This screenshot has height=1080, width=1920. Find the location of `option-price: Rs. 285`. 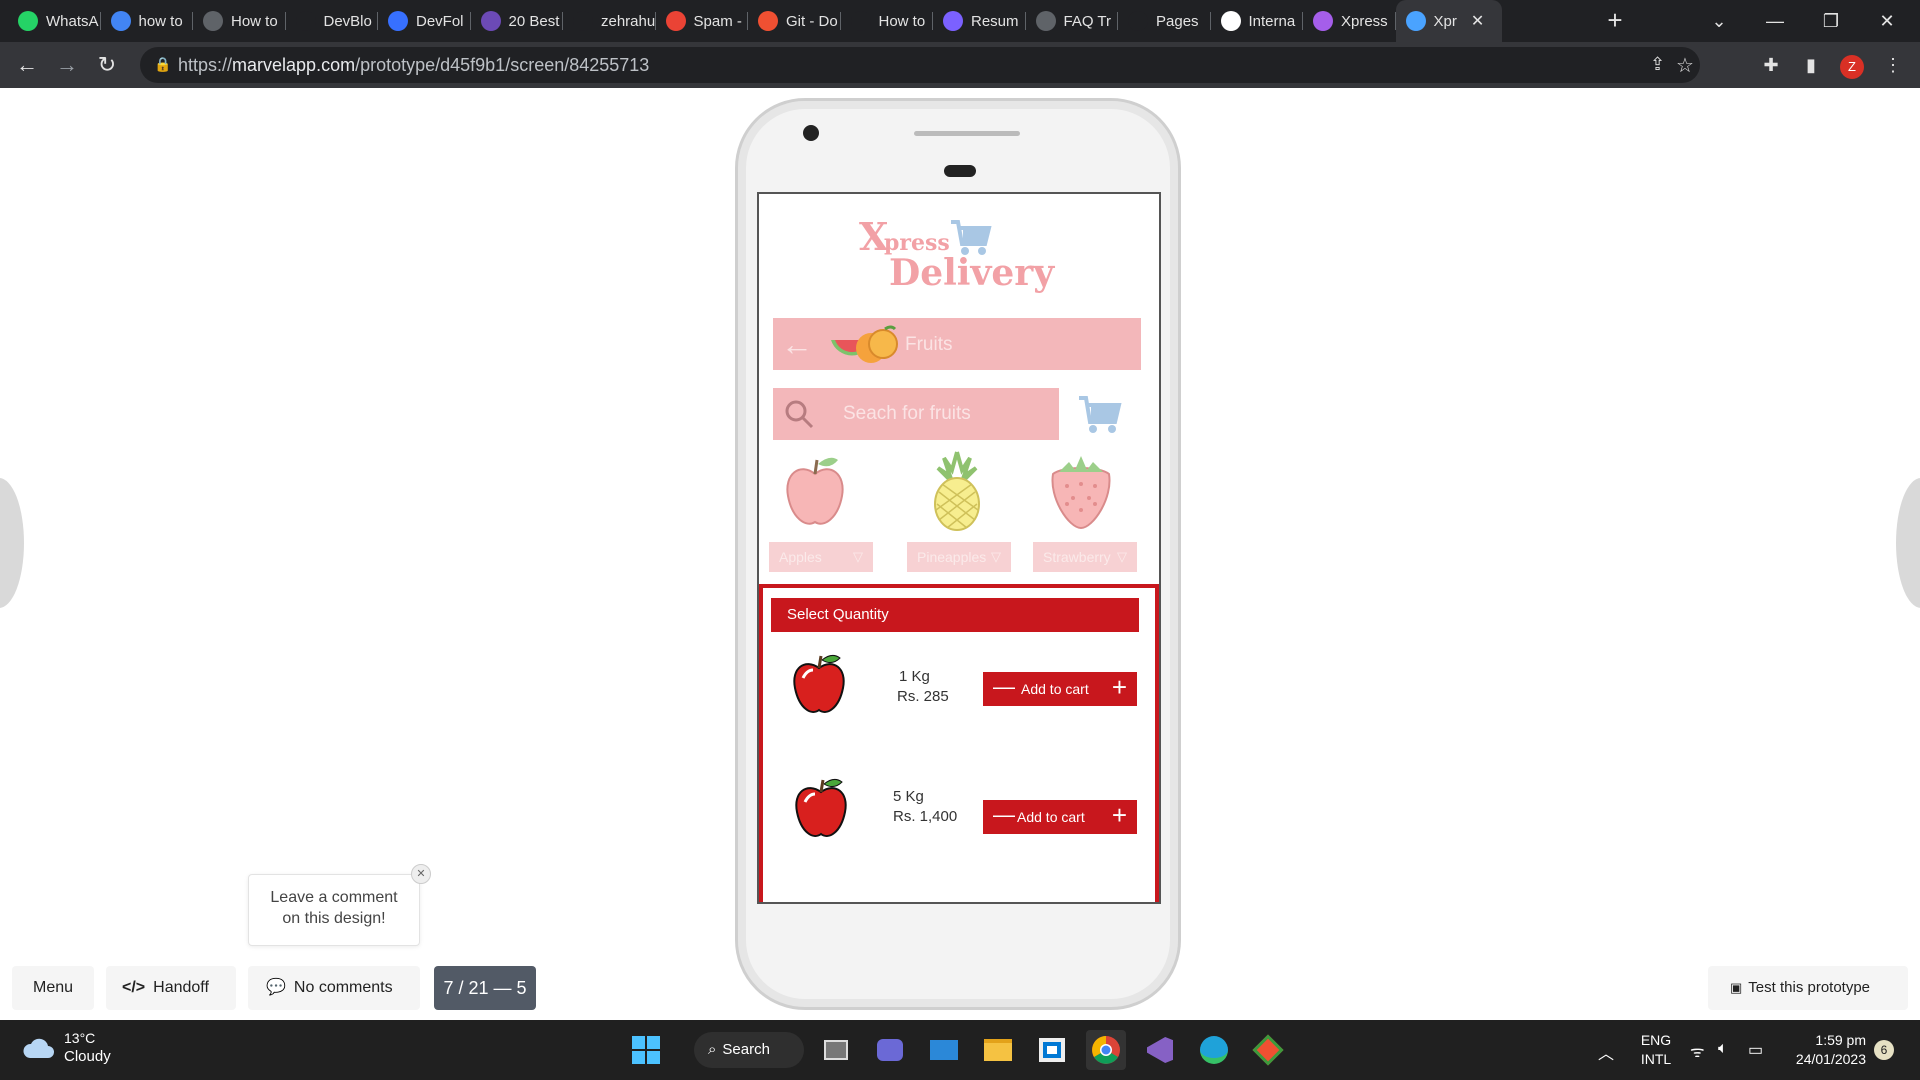

option-price: Rs. 285 is located at coordinates (923, 696).